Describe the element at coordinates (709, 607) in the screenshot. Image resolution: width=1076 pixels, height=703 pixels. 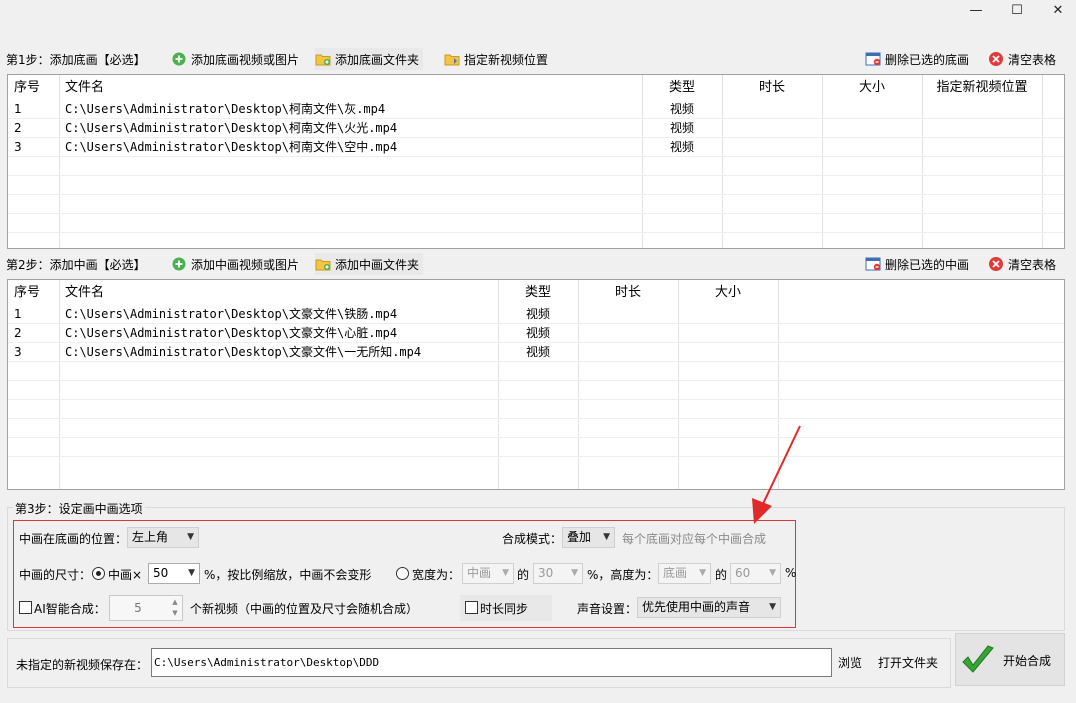
I see `audio-select: 优先使用中画的声音 ▼` at that location.